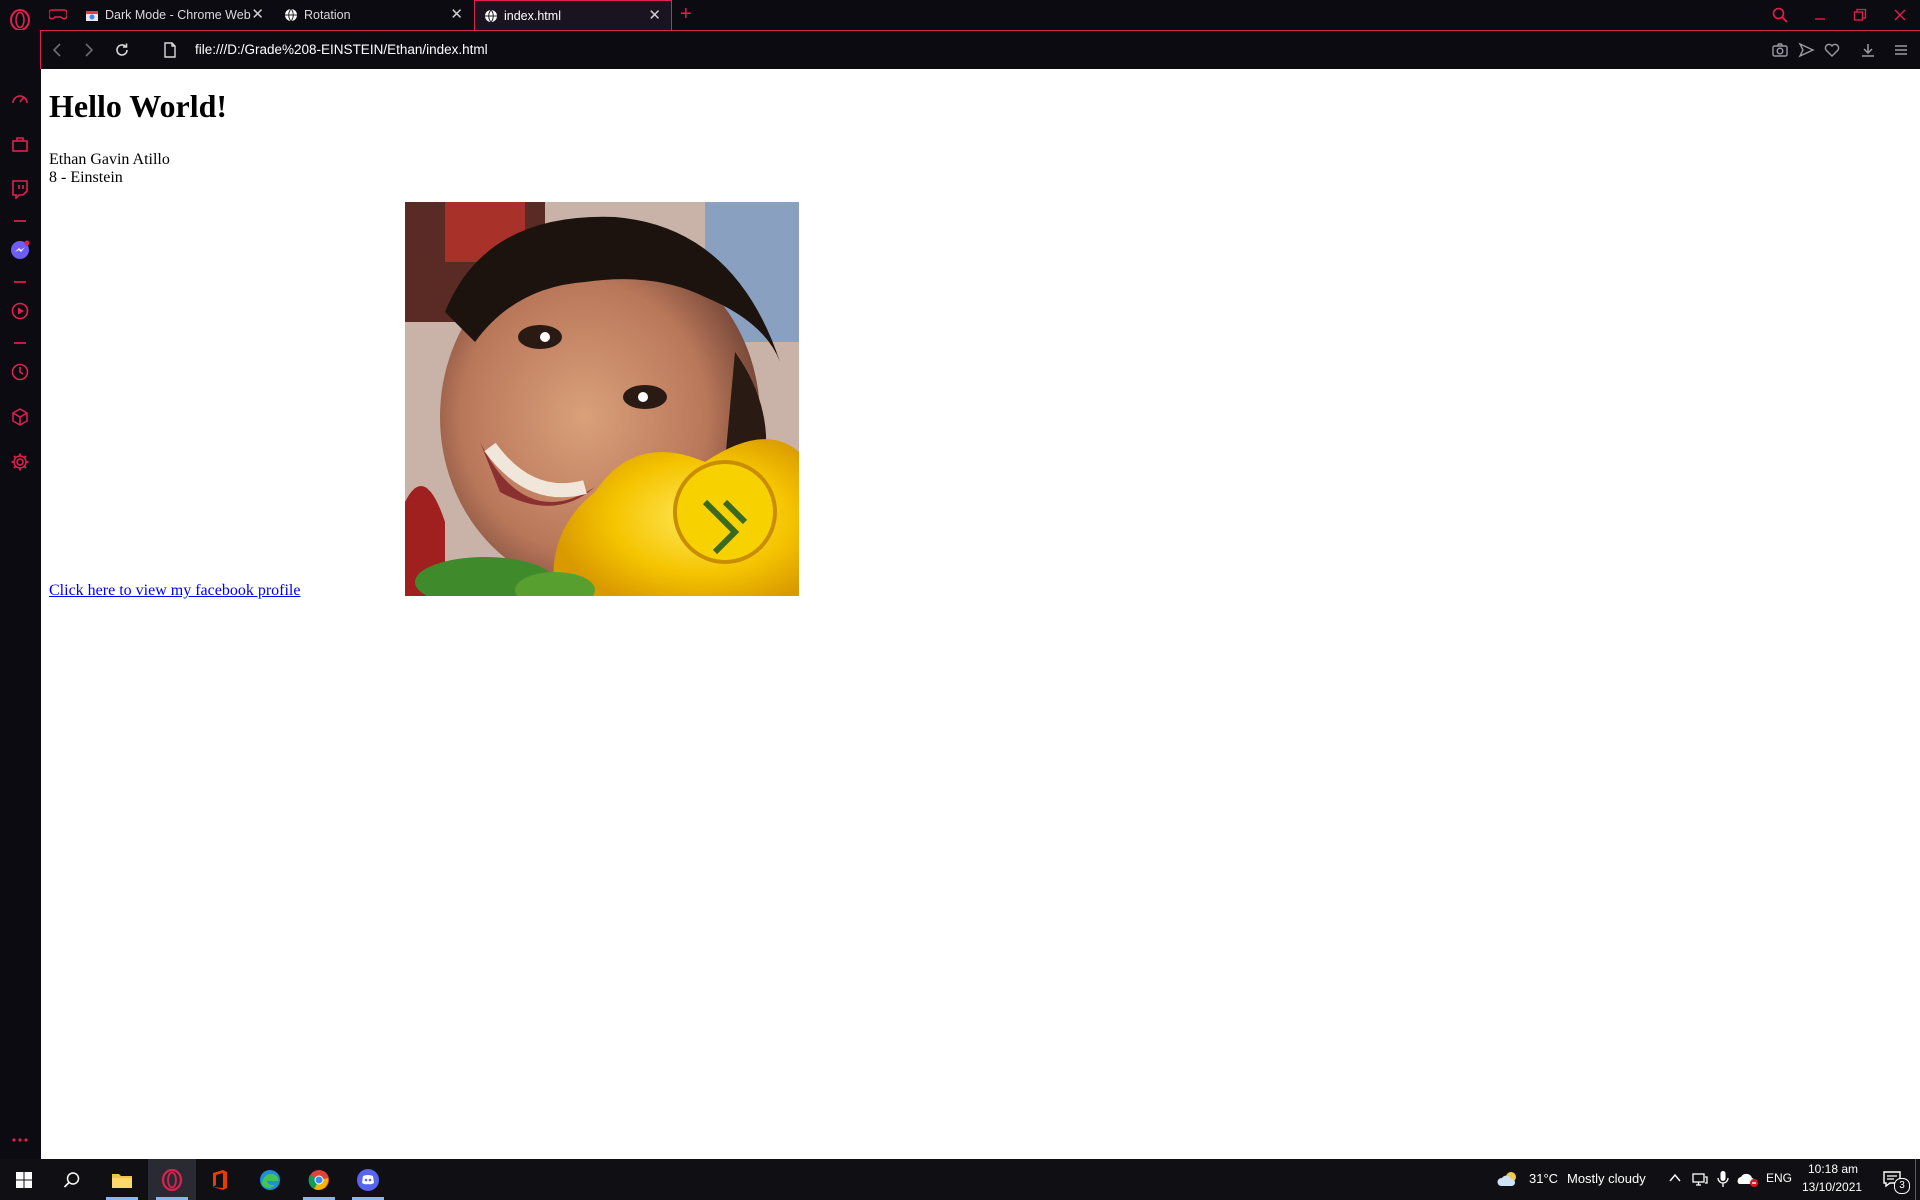  Describe the element at coordinates (1902, 1186) in the screenshot. I see `notification-count-badge: 3` at that location.